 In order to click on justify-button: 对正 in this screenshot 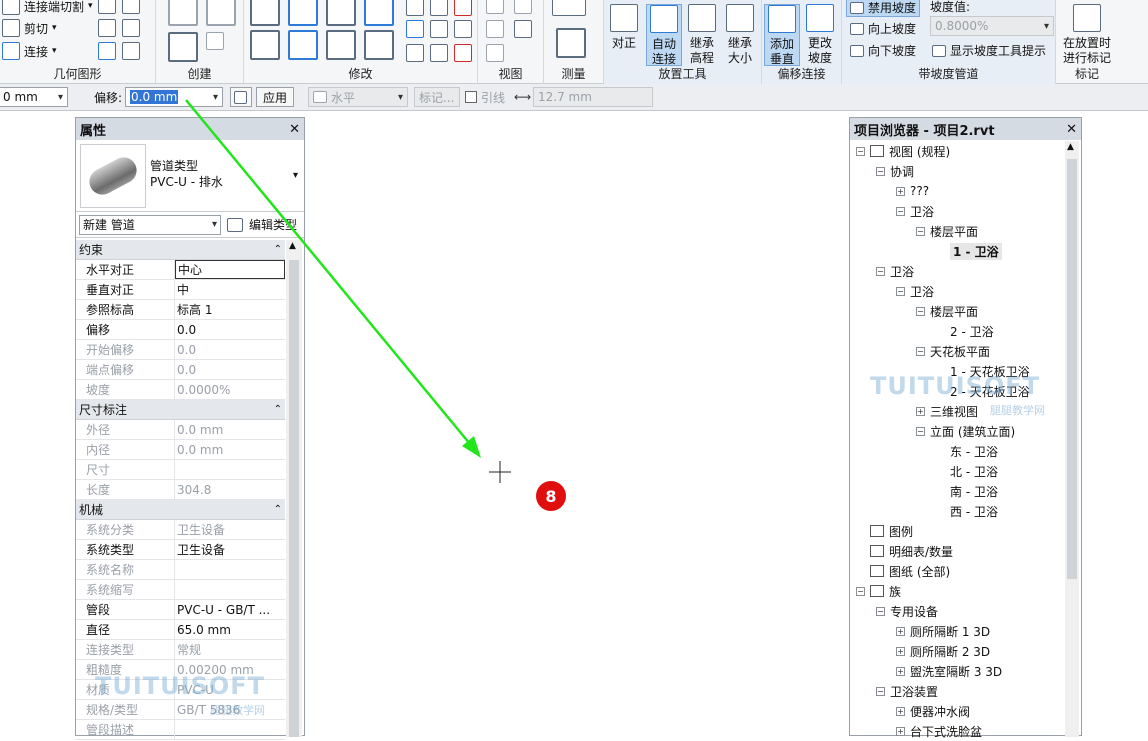, I will do `click(624, 27)`.